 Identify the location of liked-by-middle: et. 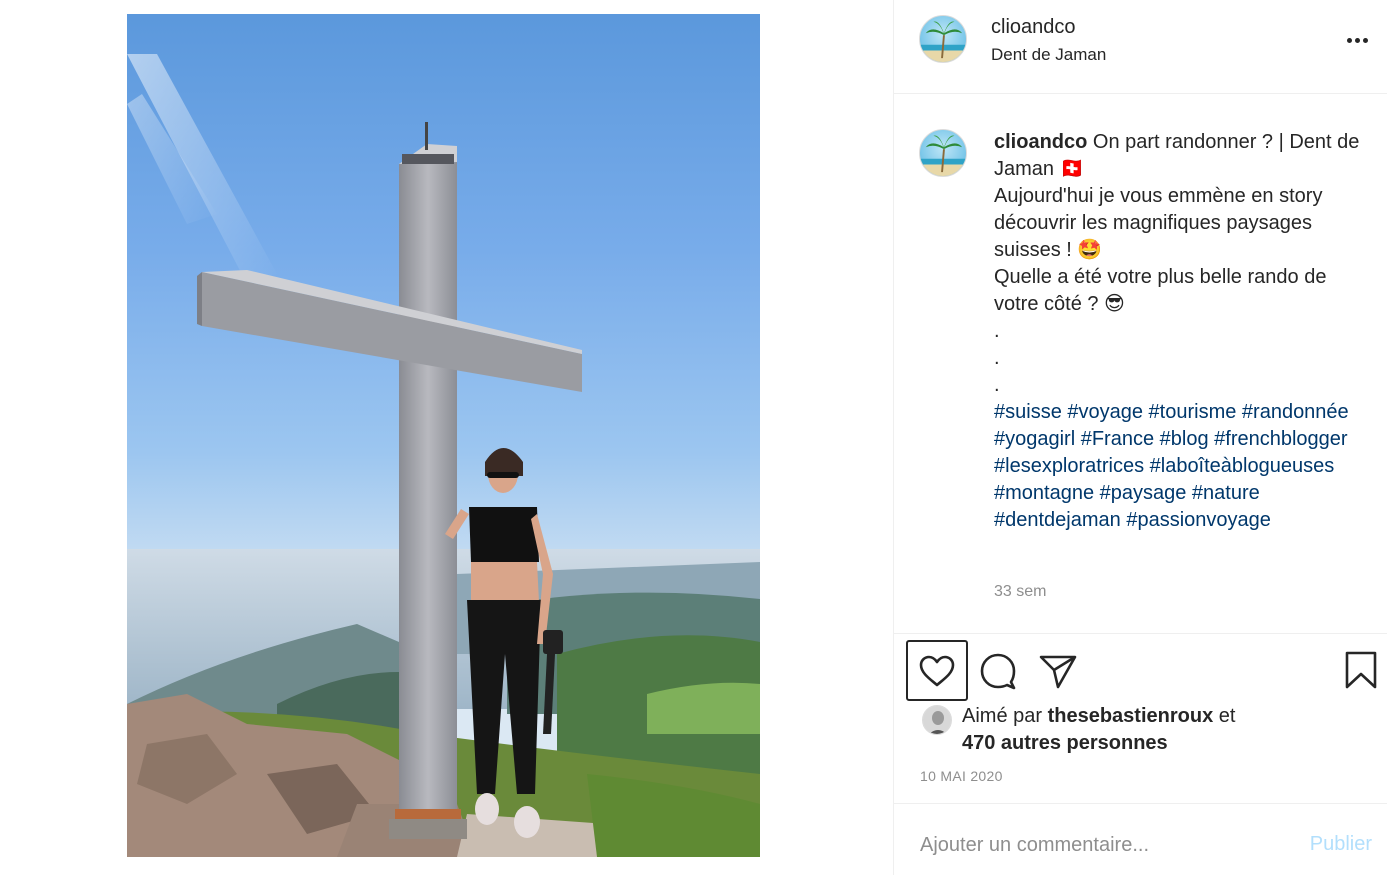
(1224, 716).